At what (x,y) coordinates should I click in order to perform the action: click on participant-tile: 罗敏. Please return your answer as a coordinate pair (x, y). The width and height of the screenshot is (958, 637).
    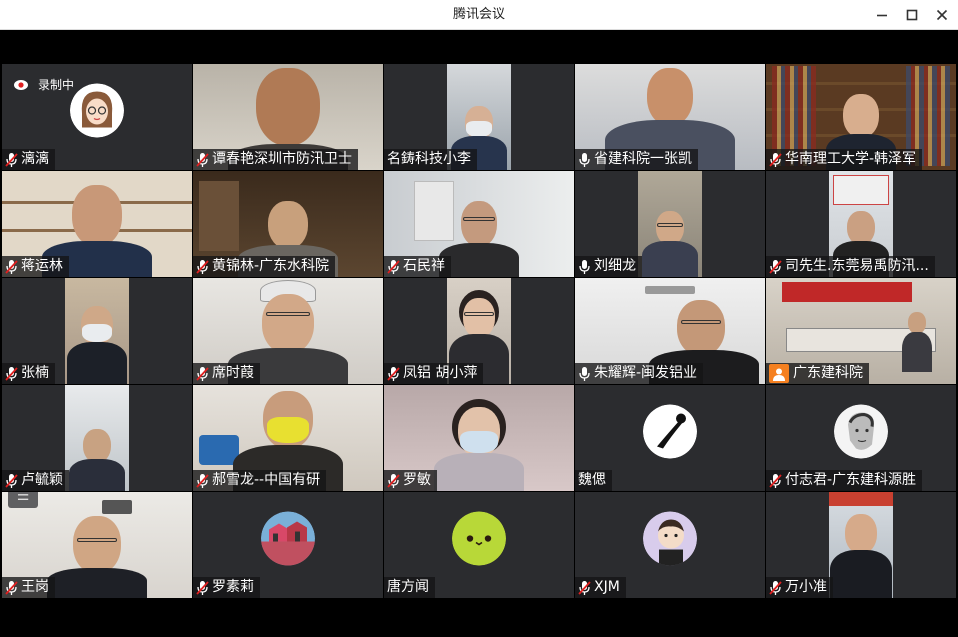
    Looking at the image, I should click on (479, 438).